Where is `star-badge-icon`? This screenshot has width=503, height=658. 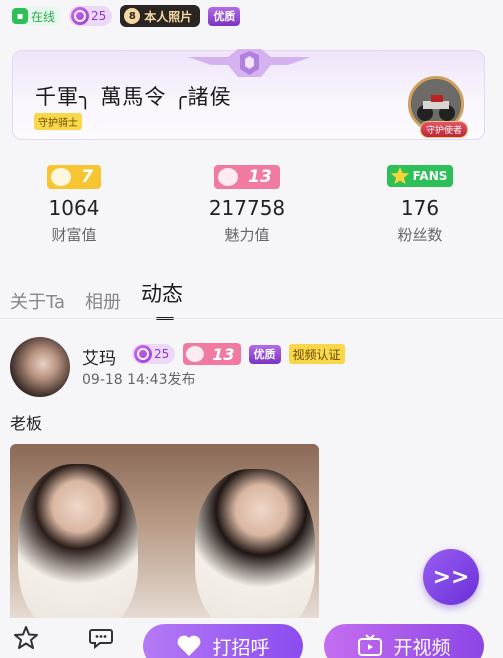 star-badge-icon is located at coordinates (399, 175).